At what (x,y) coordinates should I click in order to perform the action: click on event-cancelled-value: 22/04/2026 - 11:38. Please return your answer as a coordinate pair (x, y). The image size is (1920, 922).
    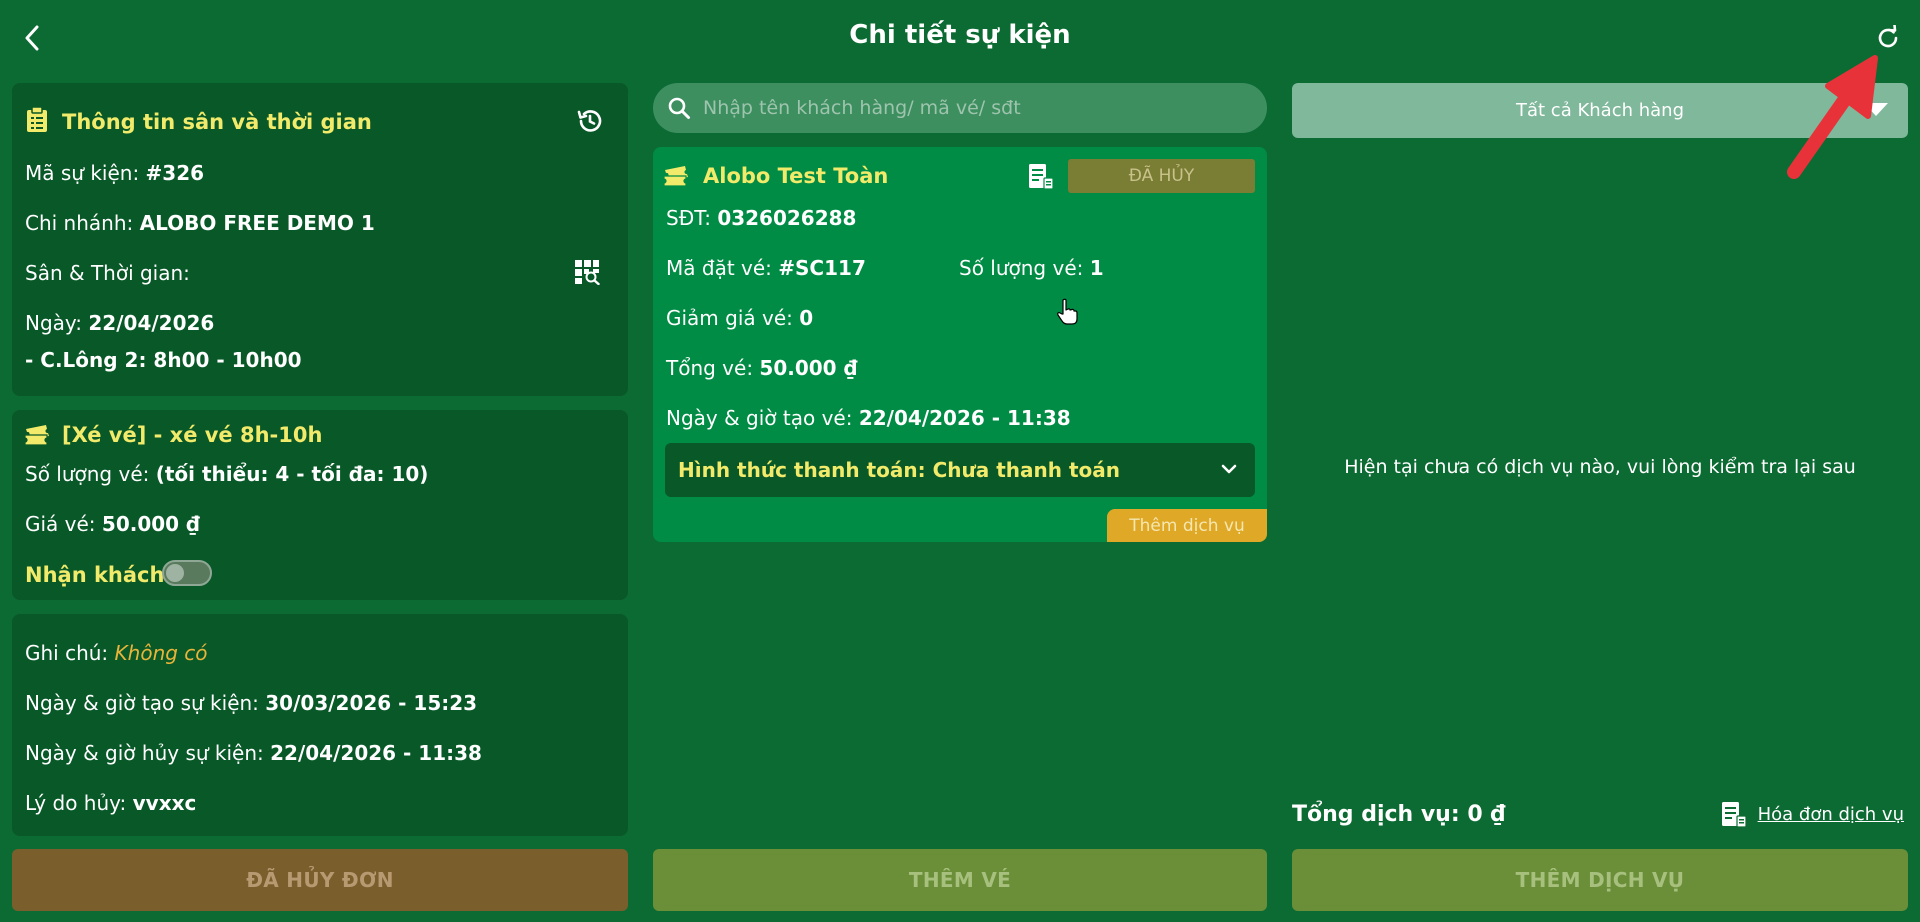
    Looking at the image, I should click on (376, 753).